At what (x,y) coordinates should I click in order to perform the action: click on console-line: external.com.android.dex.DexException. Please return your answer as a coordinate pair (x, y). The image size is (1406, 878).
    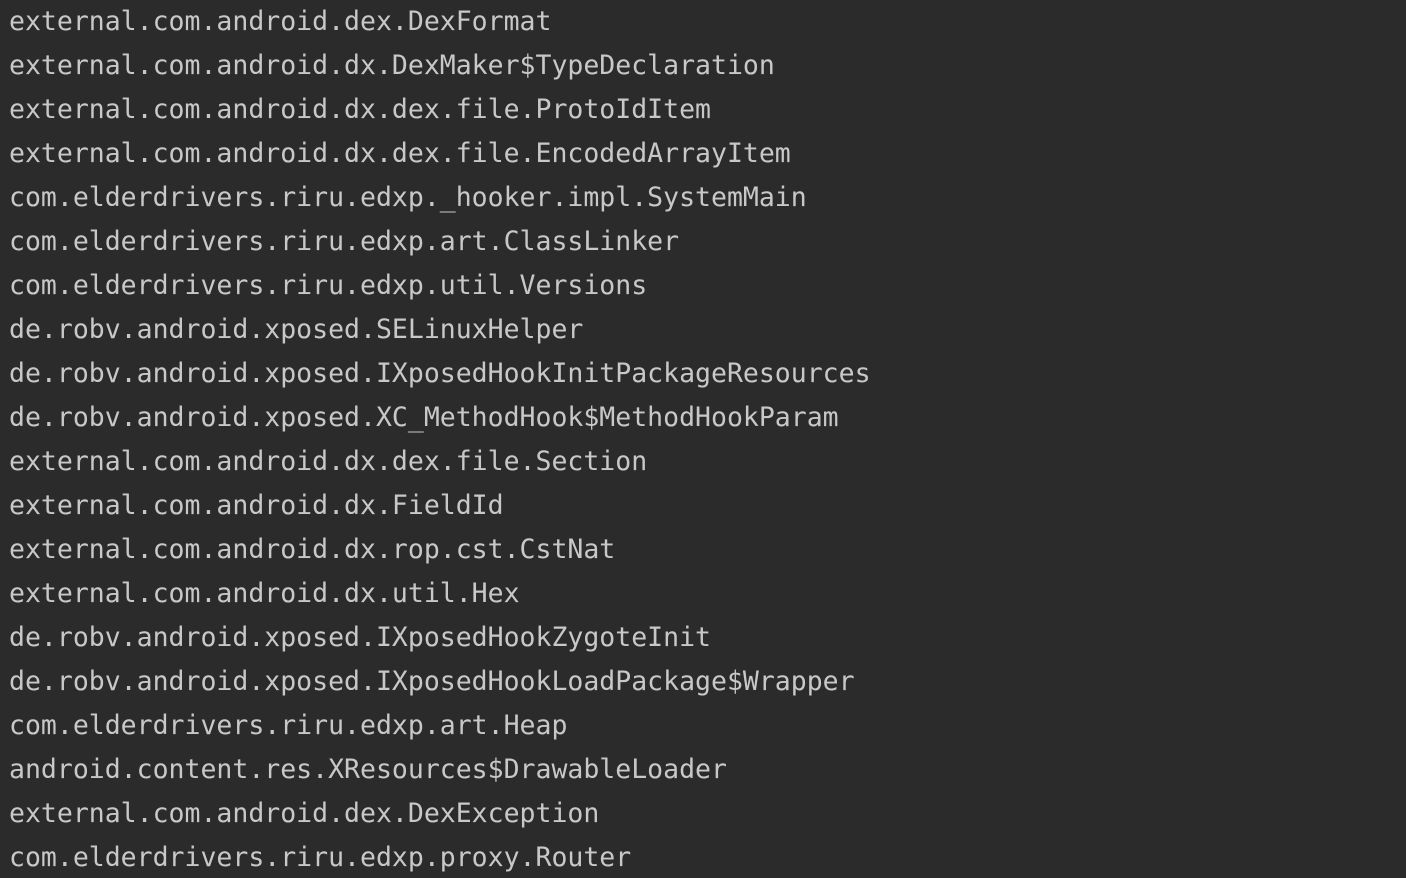
    Looking at the image, I should click on (304, 813).